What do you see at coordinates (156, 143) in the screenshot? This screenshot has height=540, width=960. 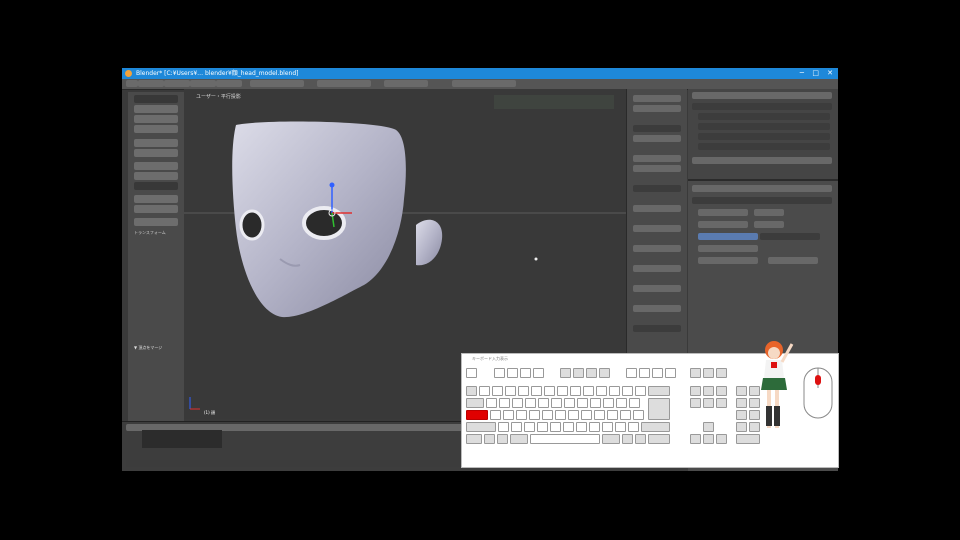 I see `tool-button-extrude` at bounding box center [156, 143].